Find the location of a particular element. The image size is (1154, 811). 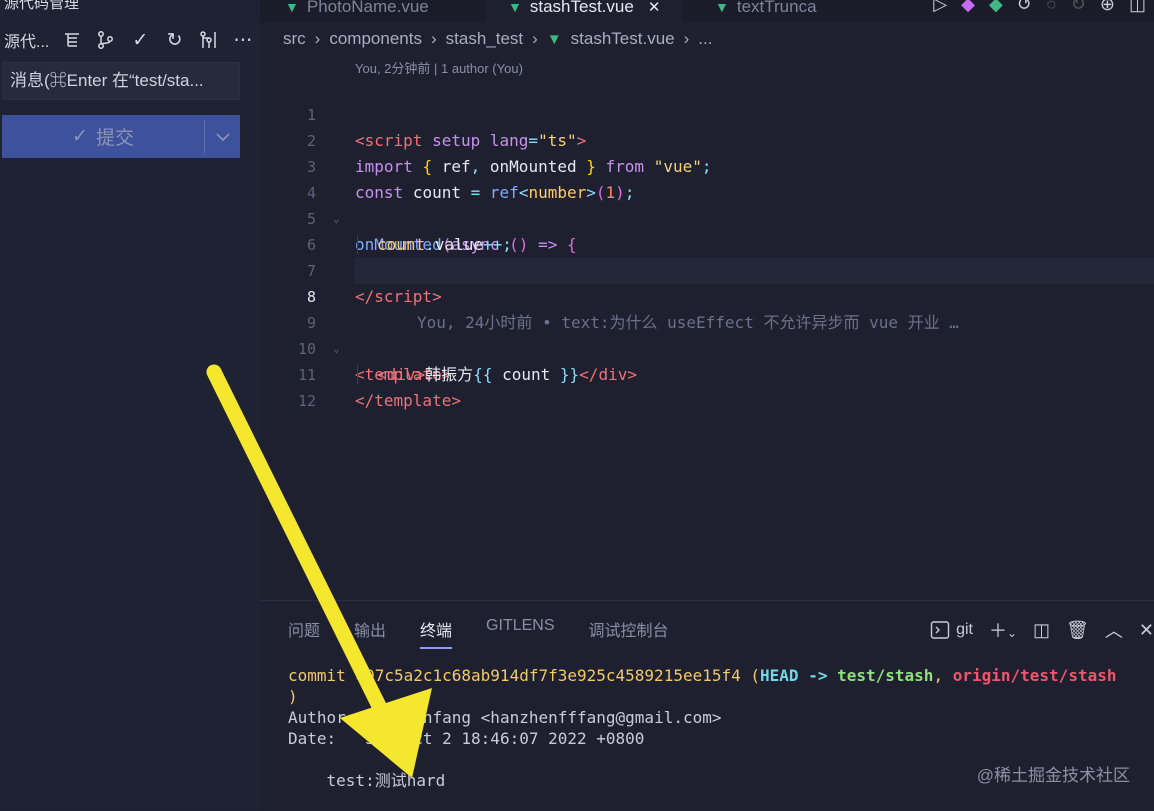

code-line: 6 }); is located at coordinates (707, 243).